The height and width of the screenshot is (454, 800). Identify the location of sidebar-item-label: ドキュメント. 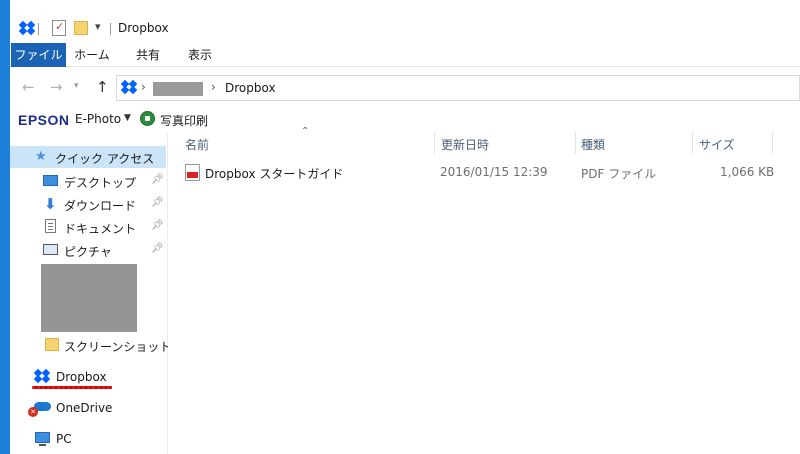
(100, 229).